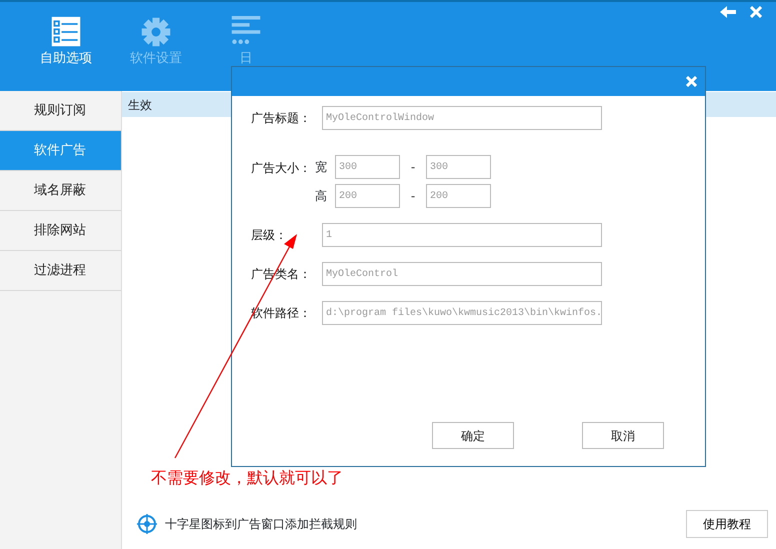  I want to click on sidebar-item: 软件广告, so click(60, 151).